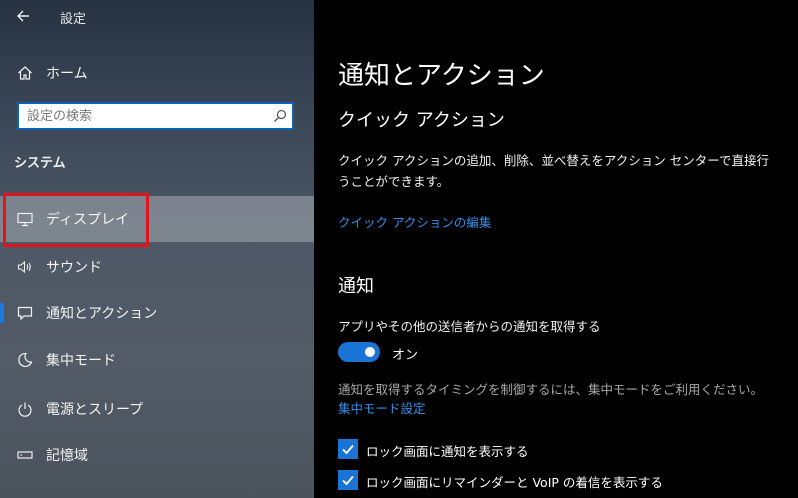  What do you see at coordinates (25, 313) in the screenshot?
I see `message-icon` at bounding box center [25, 313].